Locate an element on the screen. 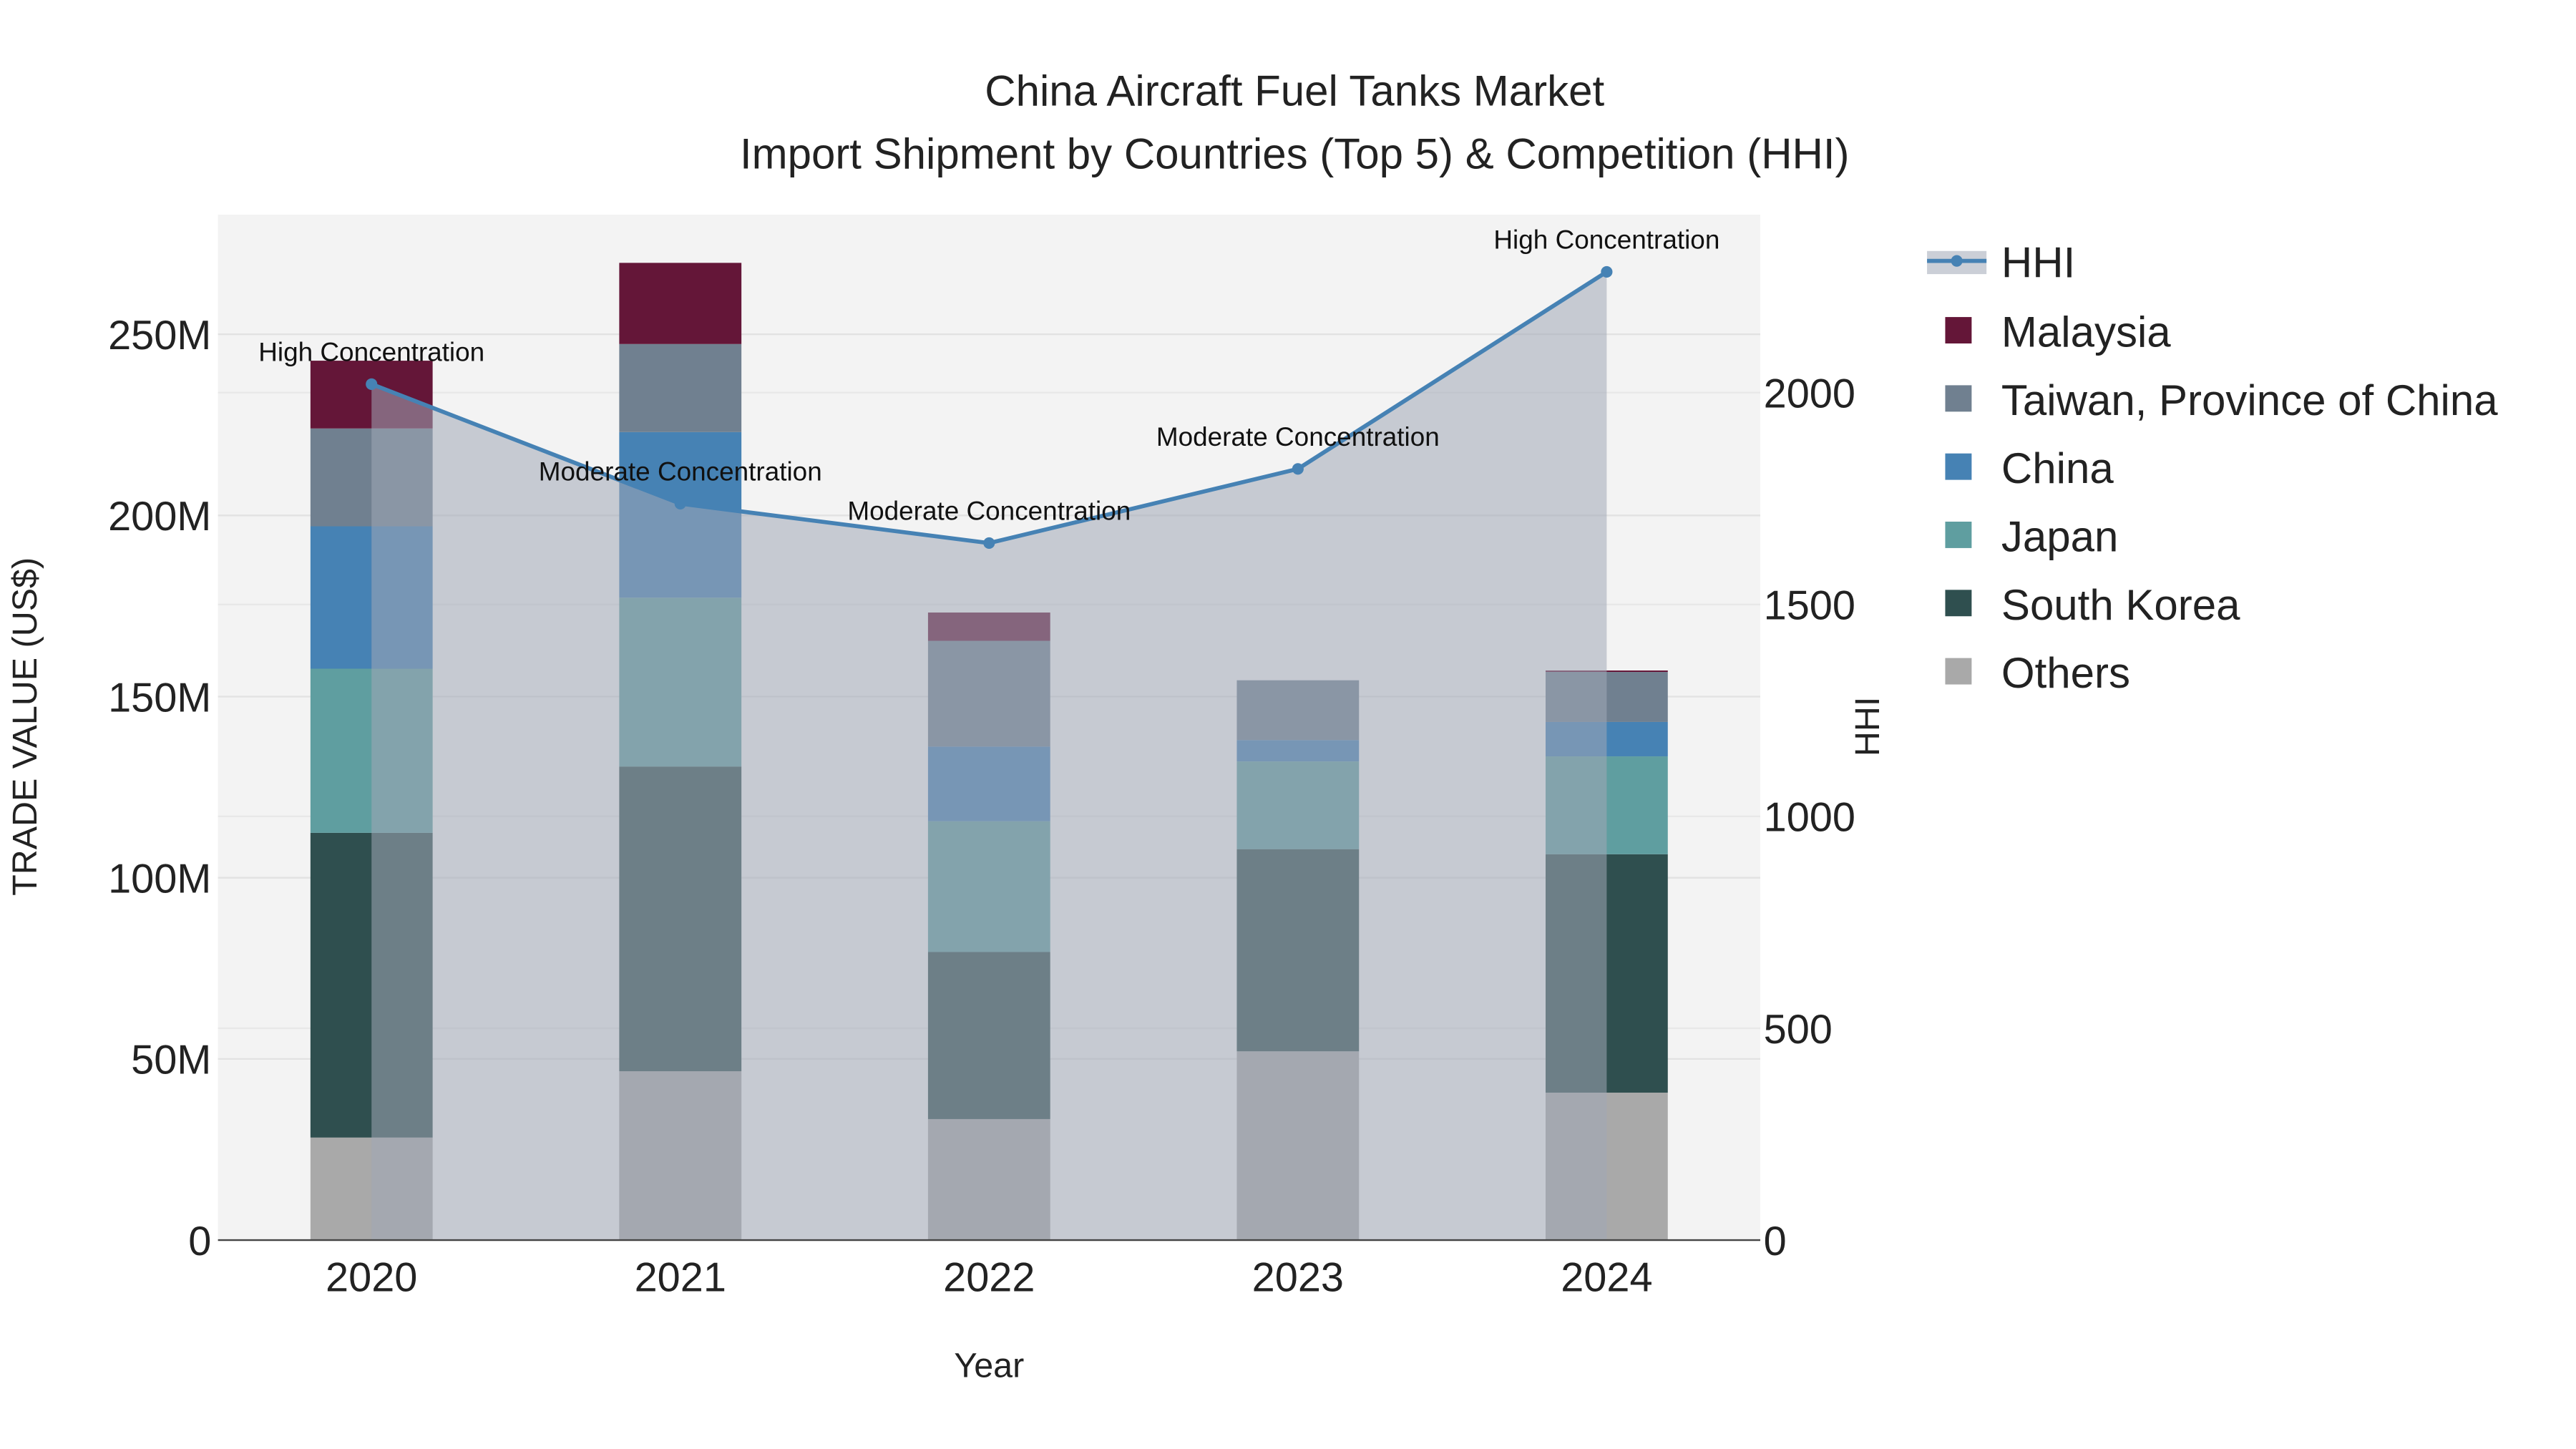 Image resolution: width=2576 pixels, height=1449 pixels. legend-item-china: China is located at coordinates (2057, 468).